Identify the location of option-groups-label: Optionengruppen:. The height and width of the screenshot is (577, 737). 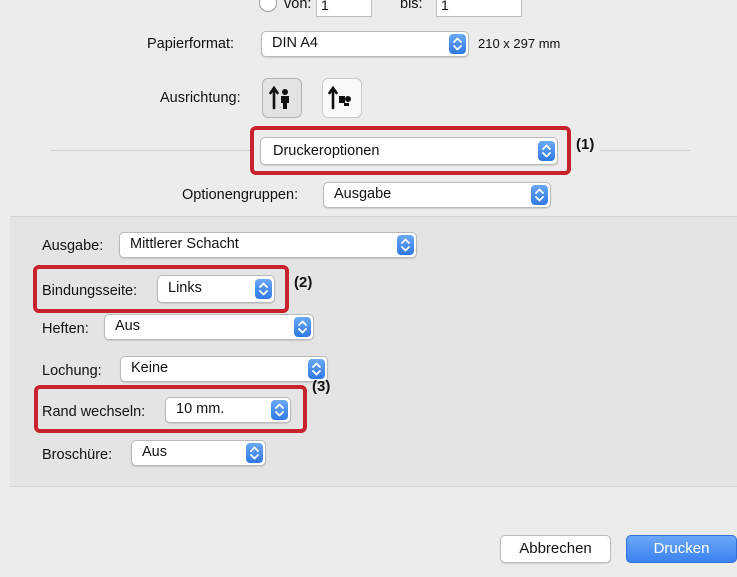
(240, 195).